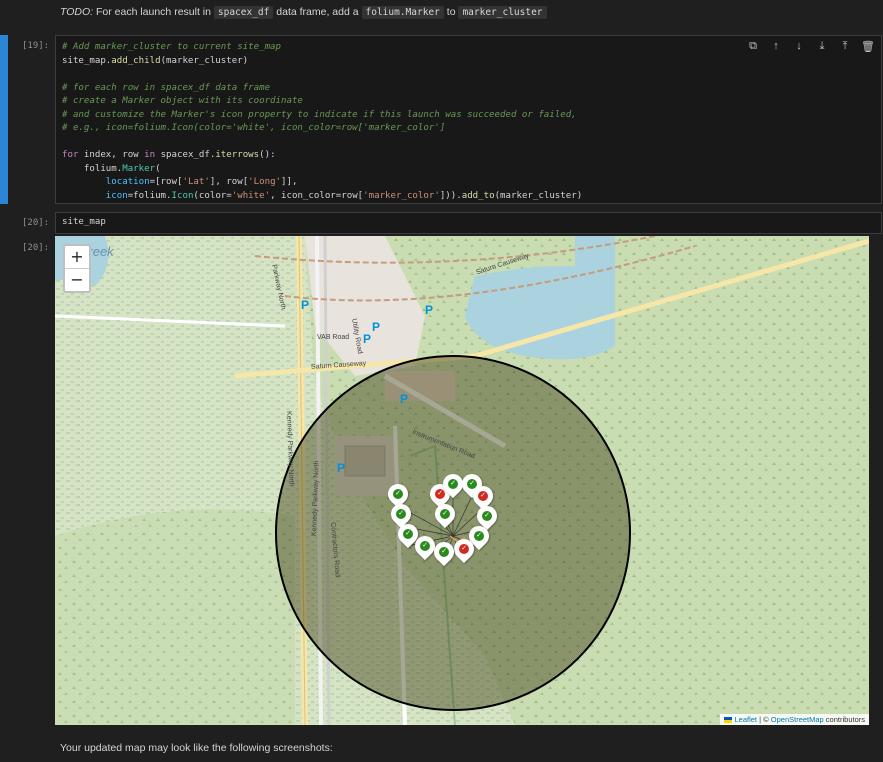 The width and height of the screenshot is (883, 762). I want to click on todo-text: to, so click(451, 12).